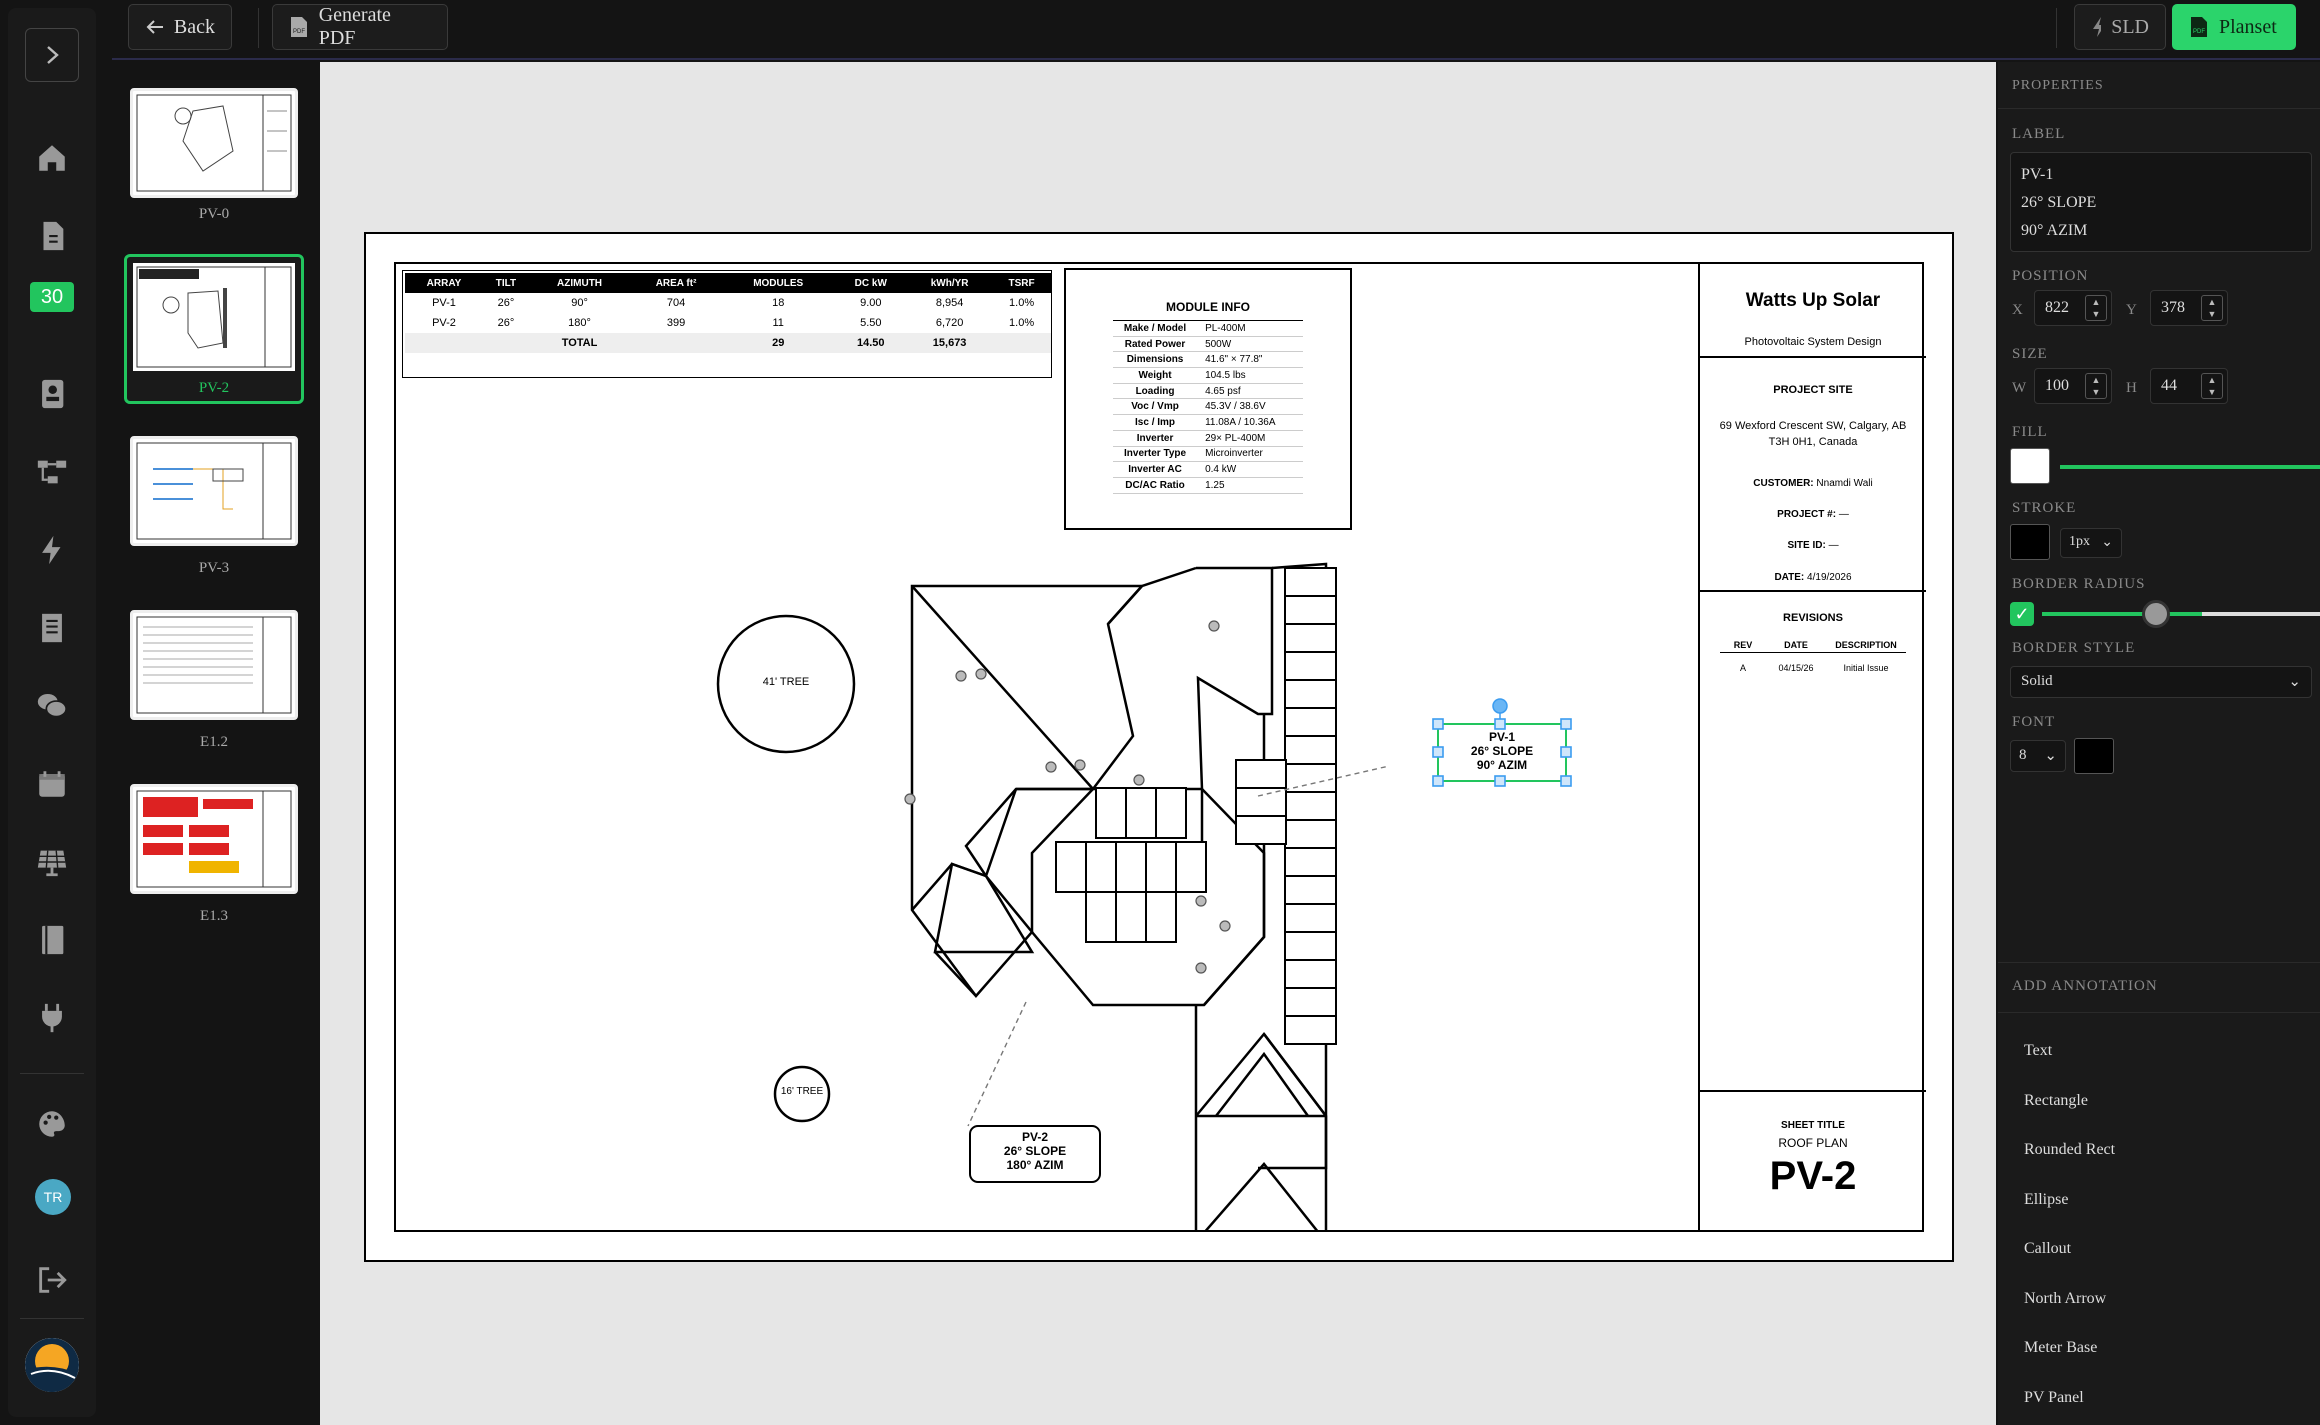 This screenshot has height=1425, width=2320. Describe the element at coordinates (2189, 386) in the screenshot. I see `height-input: 44 ▲ ▼` at that location.